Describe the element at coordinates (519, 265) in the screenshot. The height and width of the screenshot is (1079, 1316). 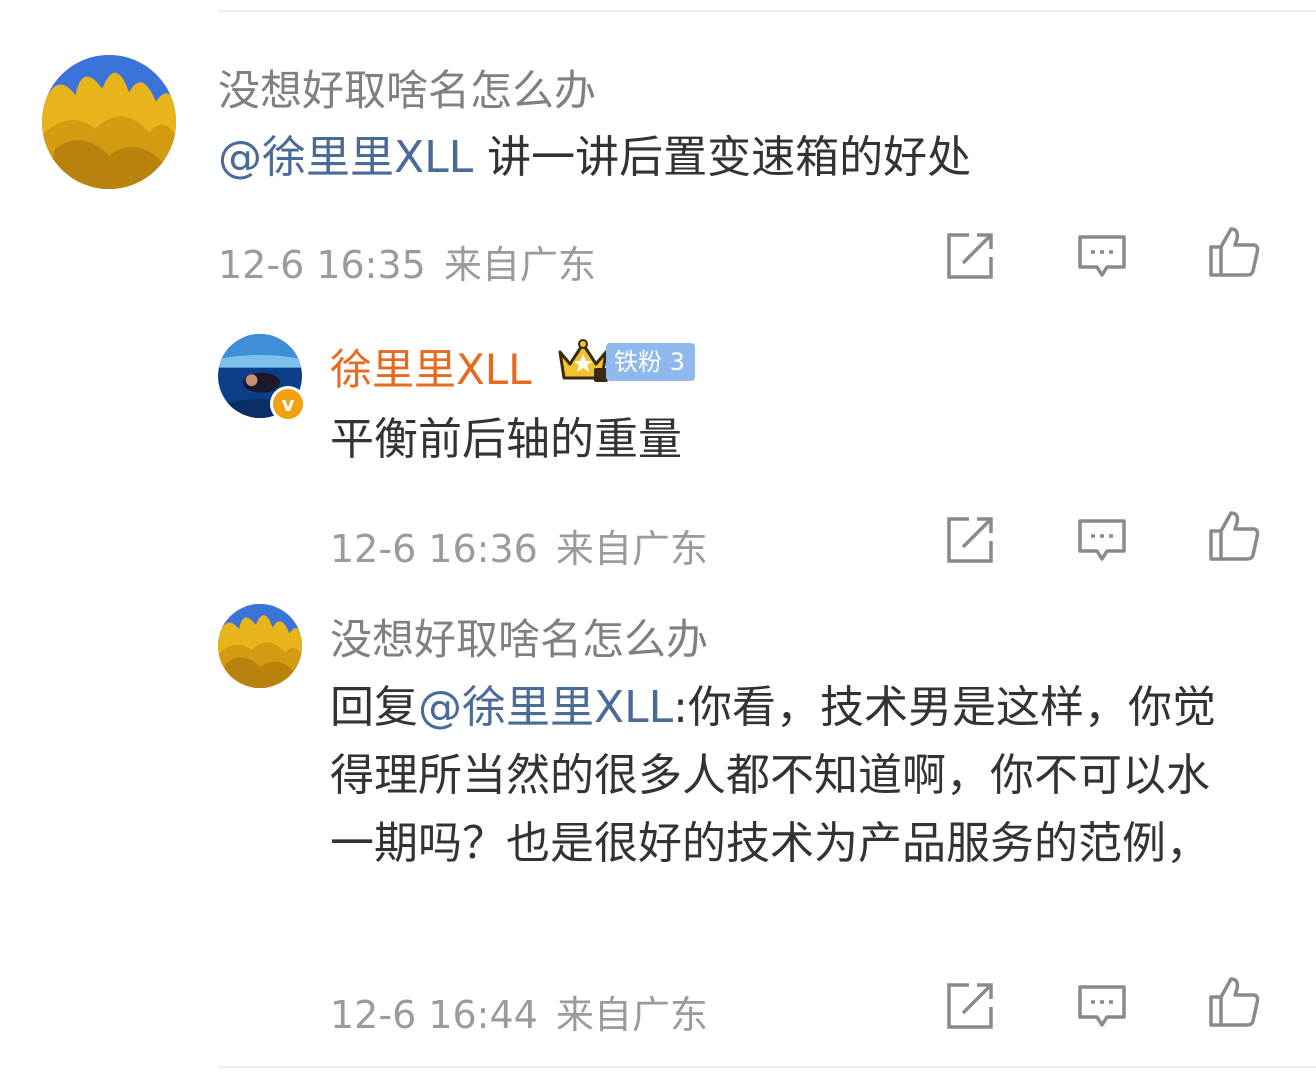
I see `comment-location: 来自广东` at that location.